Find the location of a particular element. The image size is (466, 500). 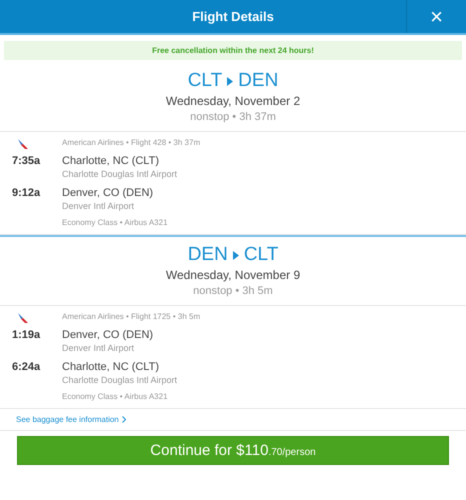

baggage-fee-link: See baggage fee information is located at coordinates (71, 419).